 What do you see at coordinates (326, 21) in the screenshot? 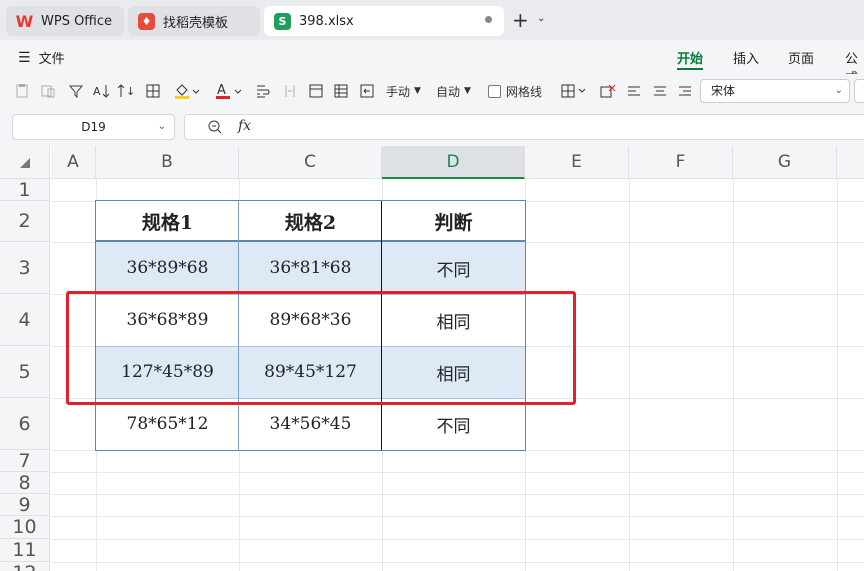
I see `tab-file-label: 398.xlsx` at bounding box center [326, 21].